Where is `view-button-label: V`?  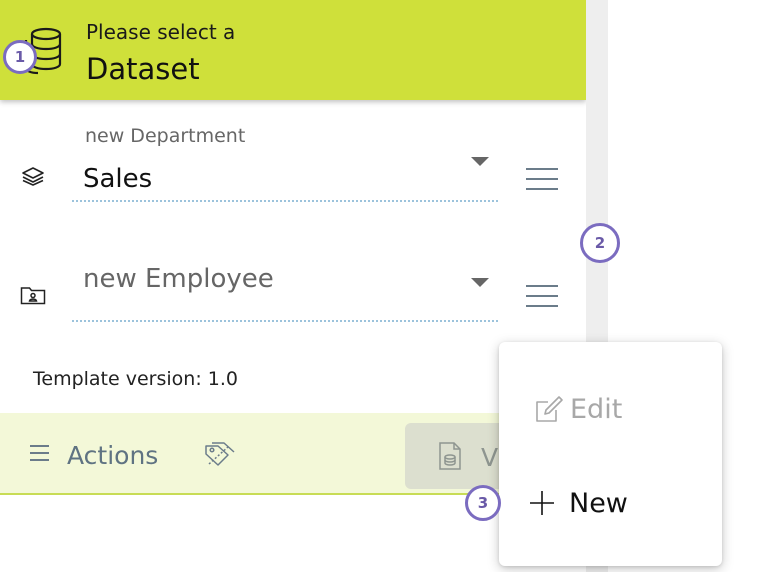
view-button-label: V is located at coordinates (490, 457).